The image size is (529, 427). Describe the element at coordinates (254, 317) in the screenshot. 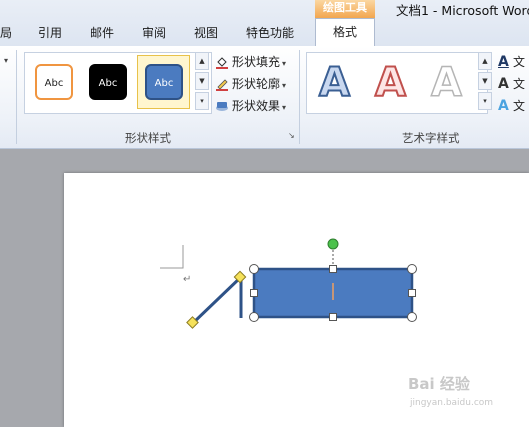

I see `resize-handle-bottom-left` at that location.